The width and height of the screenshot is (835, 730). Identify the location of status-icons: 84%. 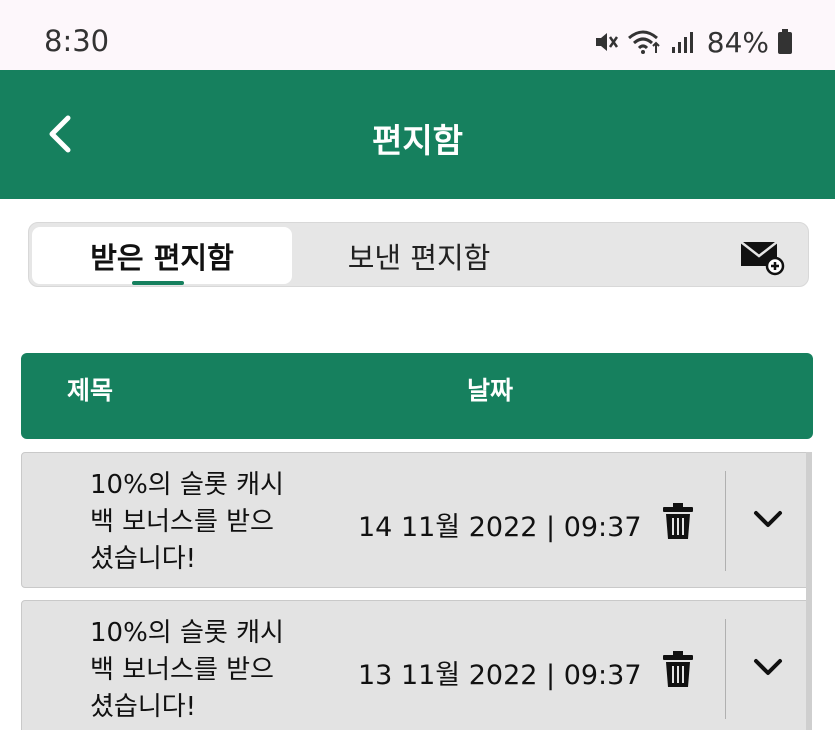
(693, 42).